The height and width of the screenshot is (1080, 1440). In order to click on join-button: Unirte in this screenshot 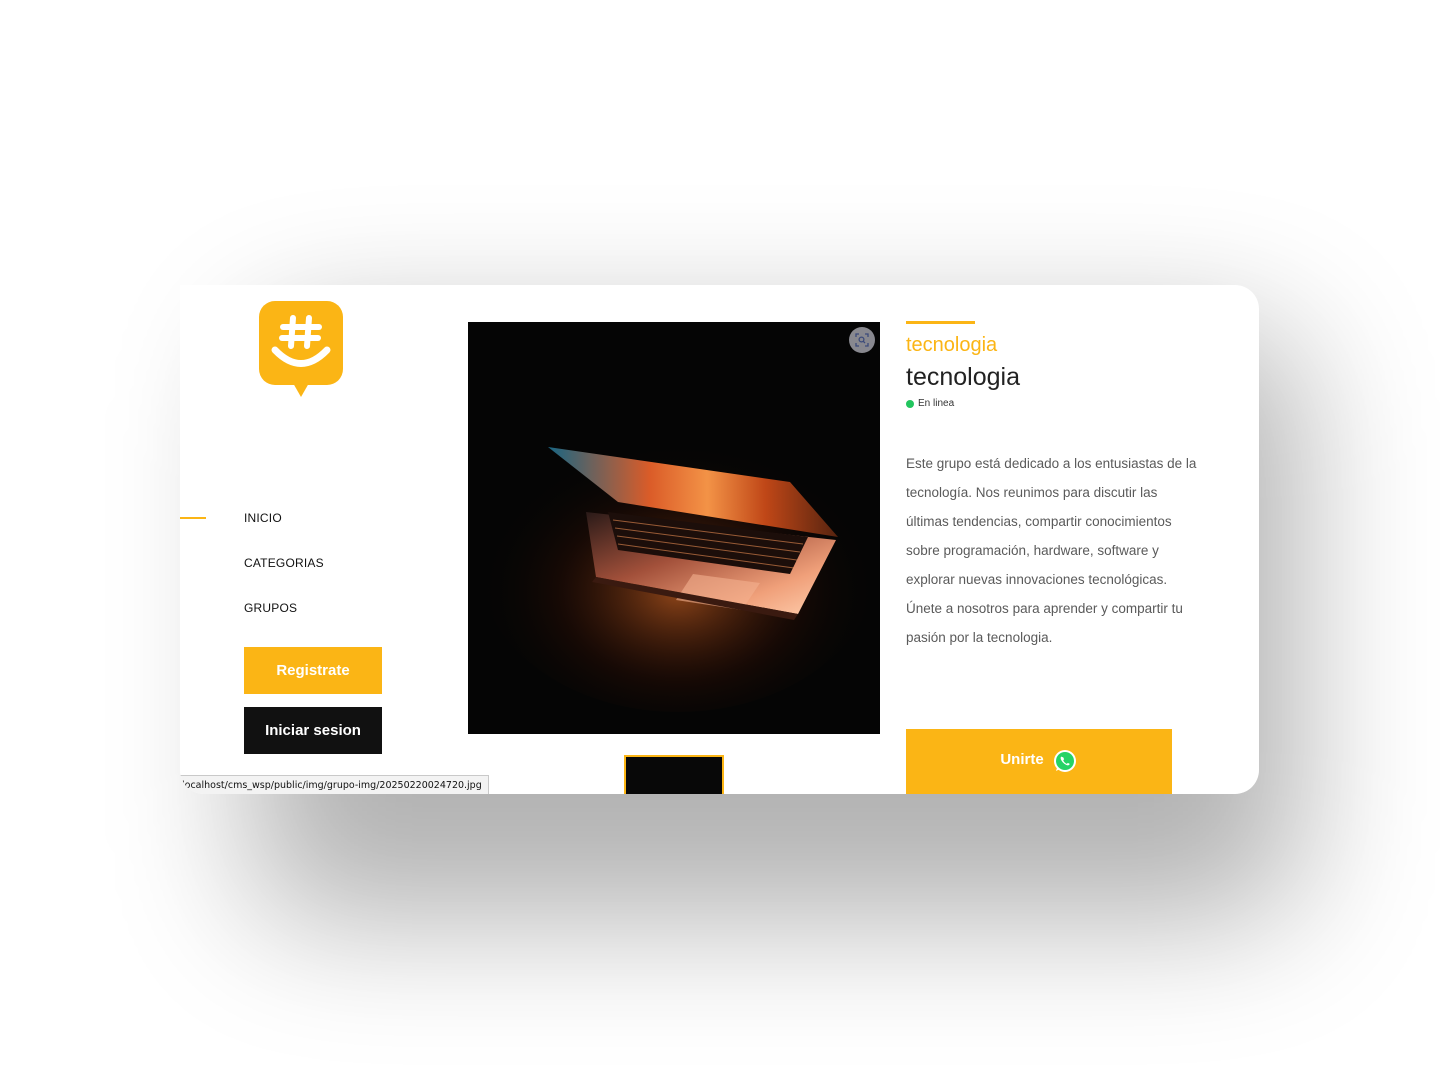, I will do `click(1039, 761)`.